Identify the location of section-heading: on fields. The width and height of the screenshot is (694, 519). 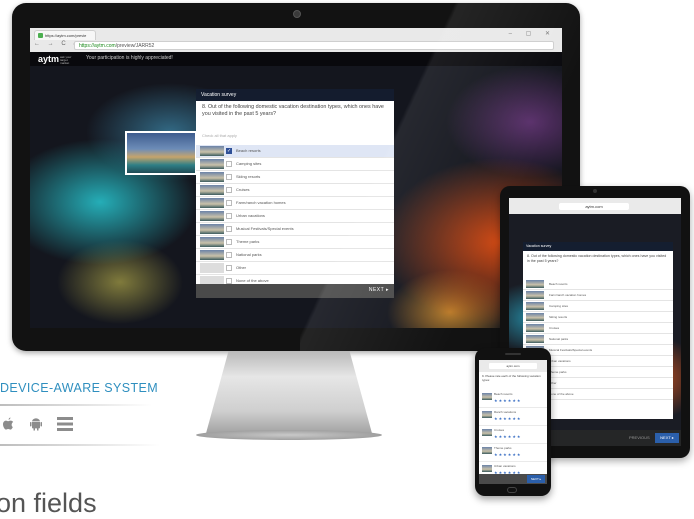
(48, 503).